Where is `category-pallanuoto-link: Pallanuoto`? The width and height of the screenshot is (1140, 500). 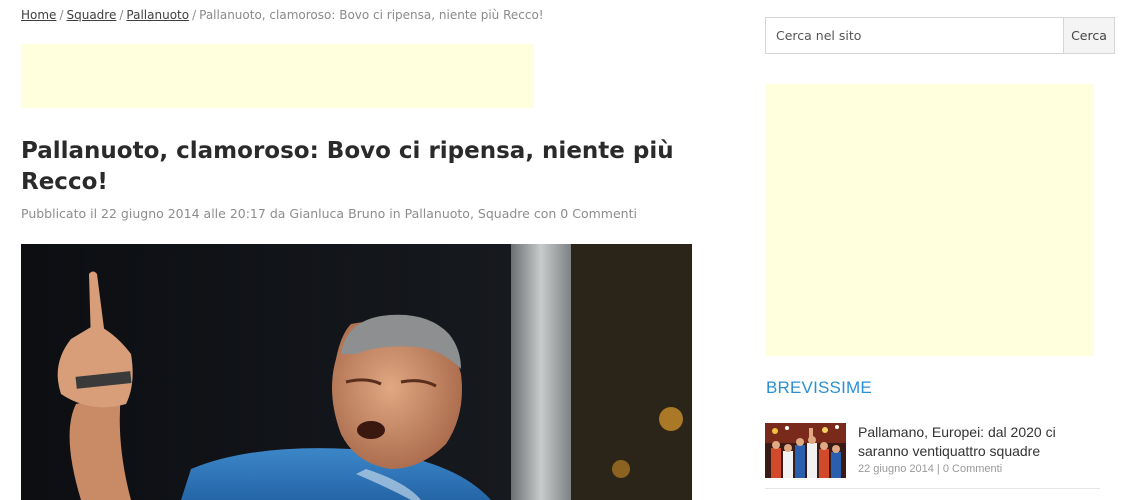
category-pallanuoto-link: Pallanuoto is located at coordinates (437, 213).